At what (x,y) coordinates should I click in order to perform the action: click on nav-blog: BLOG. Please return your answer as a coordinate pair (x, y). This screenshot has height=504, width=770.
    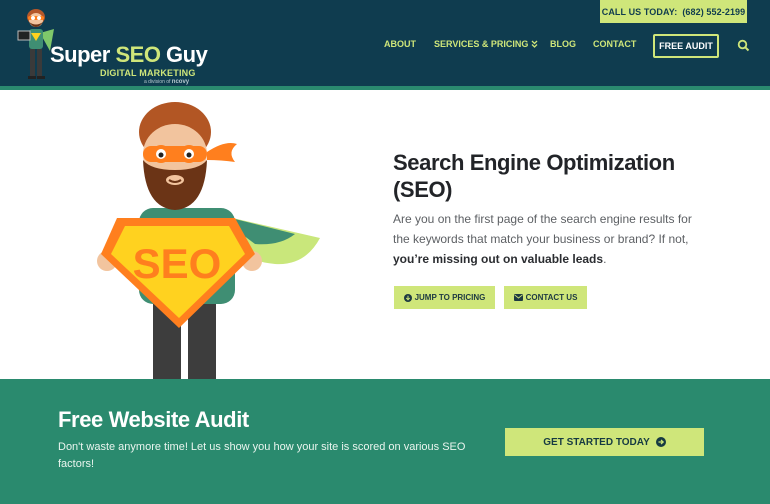
    Looking at the image, I should click on (563, 44).